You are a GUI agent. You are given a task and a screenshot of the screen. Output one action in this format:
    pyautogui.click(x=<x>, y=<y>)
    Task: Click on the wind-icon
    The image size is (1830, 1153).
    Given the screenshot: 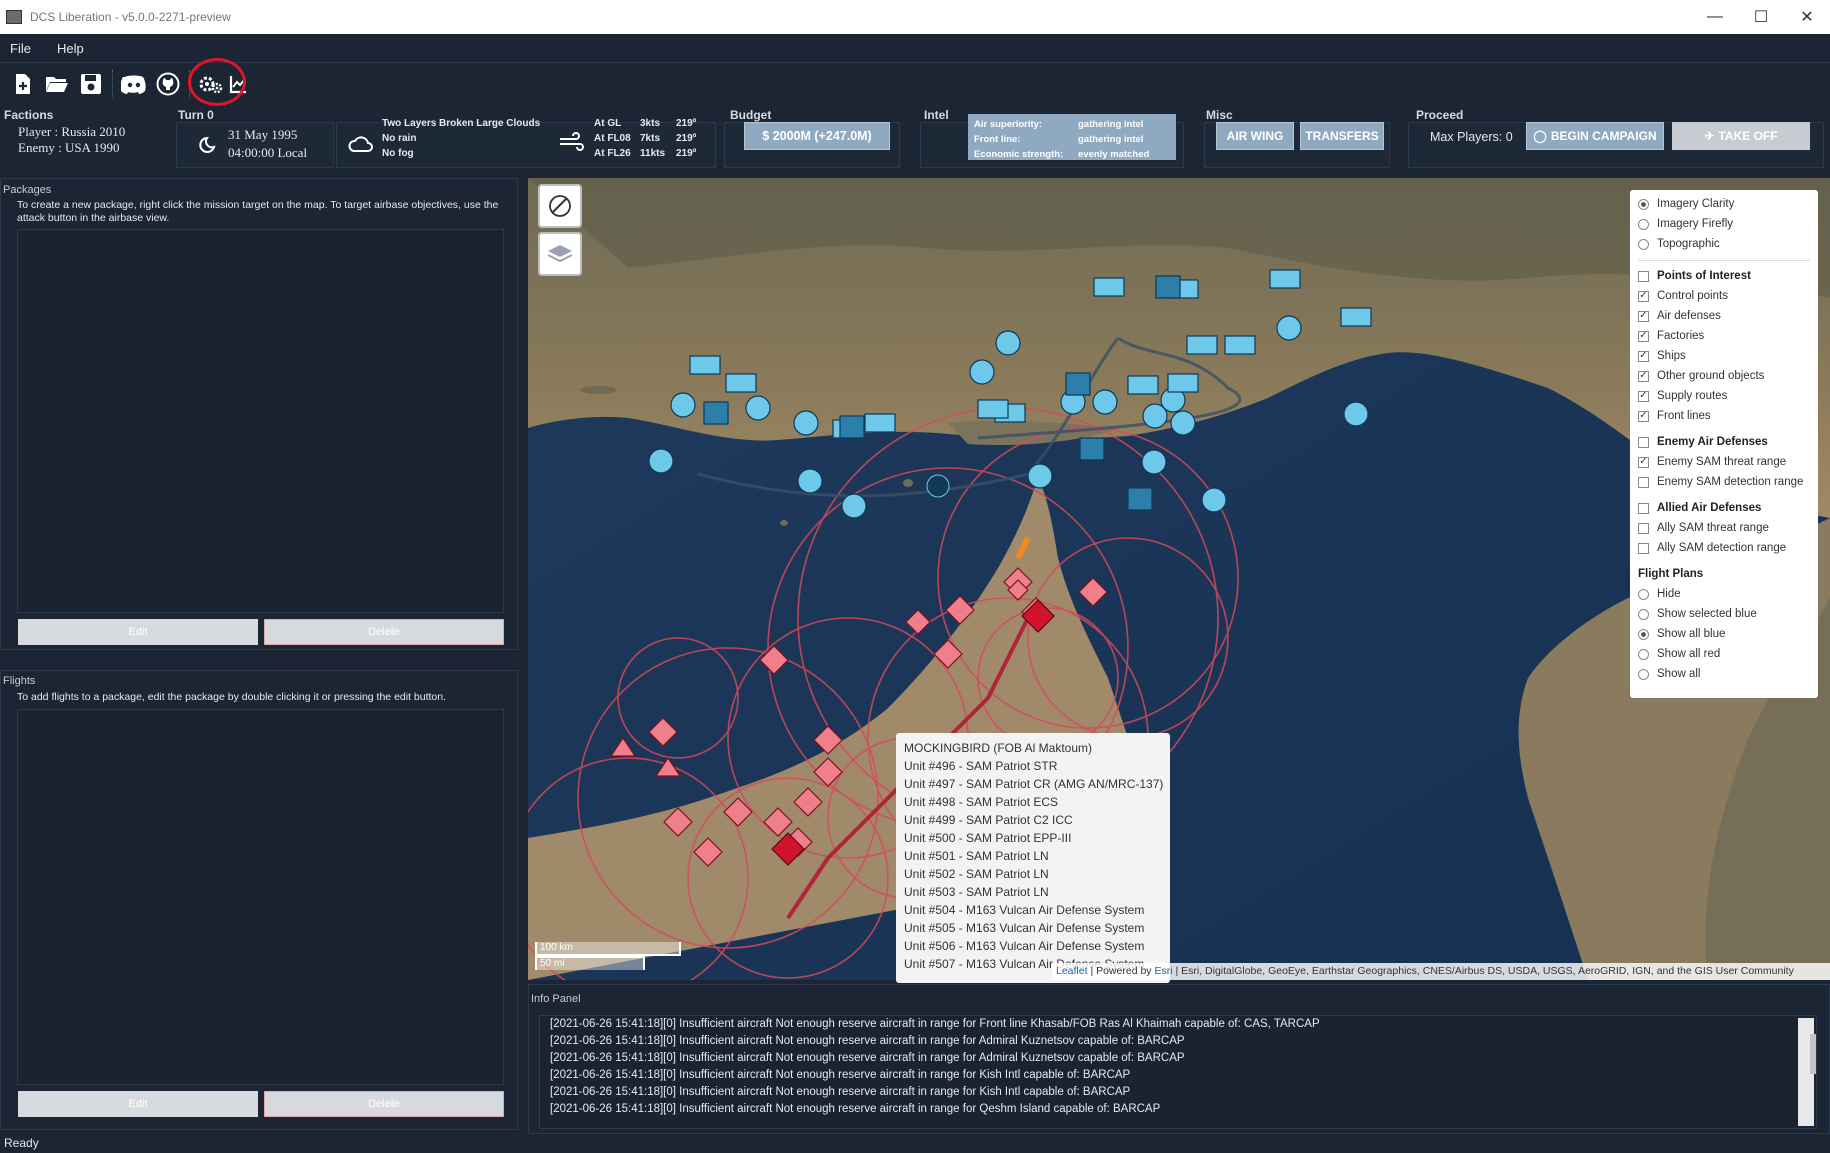 What is the action you would take?
    pyautogui.click(x=572, y=141)
    